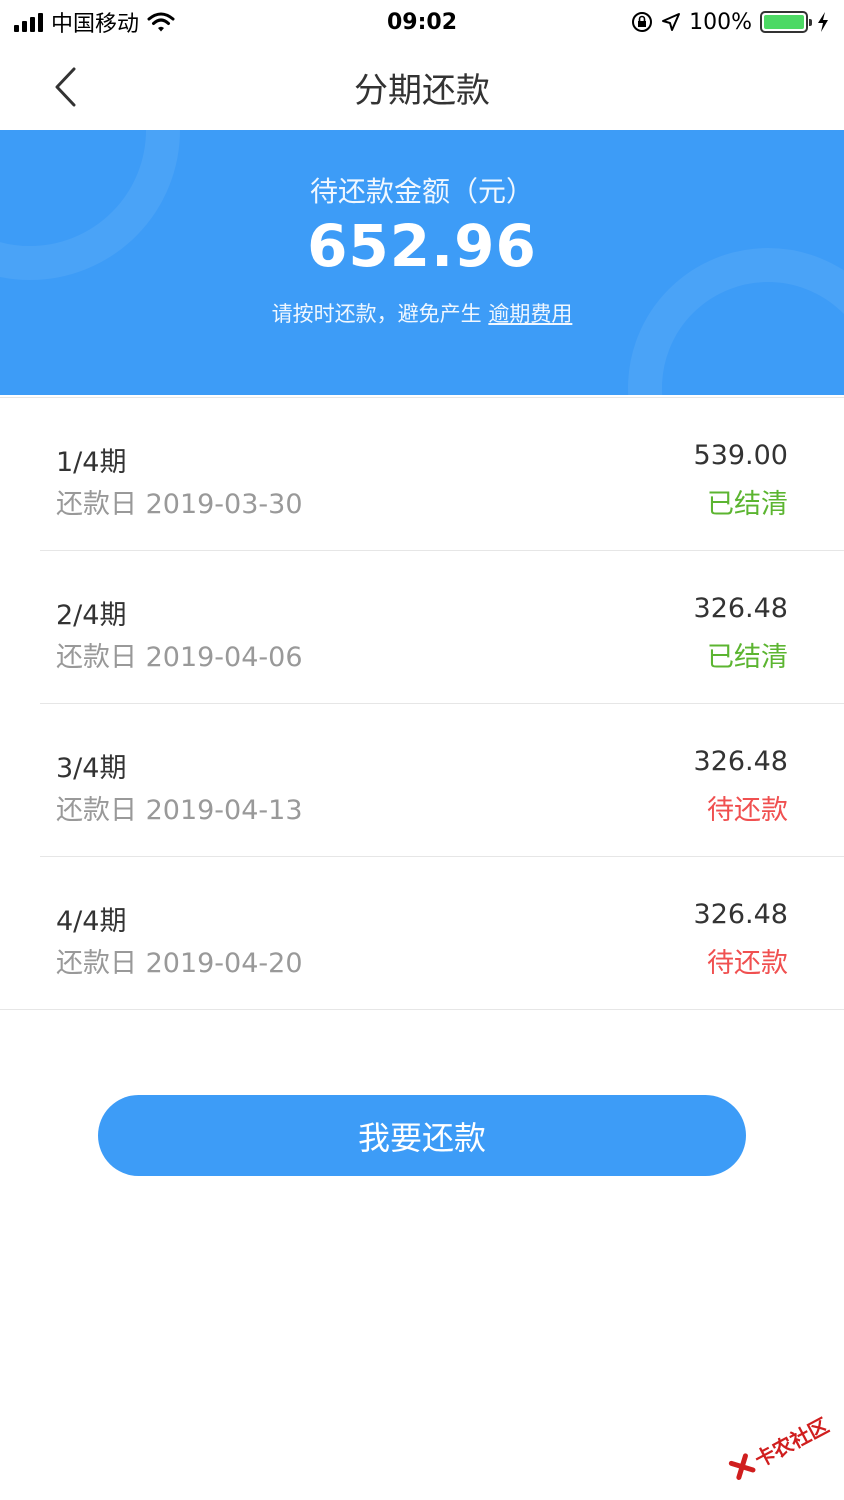 The height and width of the screenshot is (1500, 844). Describe the element at coordinates (421, 191) in the screenshot. I see `outstanding-amount-label: 待还款金额（元）` at that location.